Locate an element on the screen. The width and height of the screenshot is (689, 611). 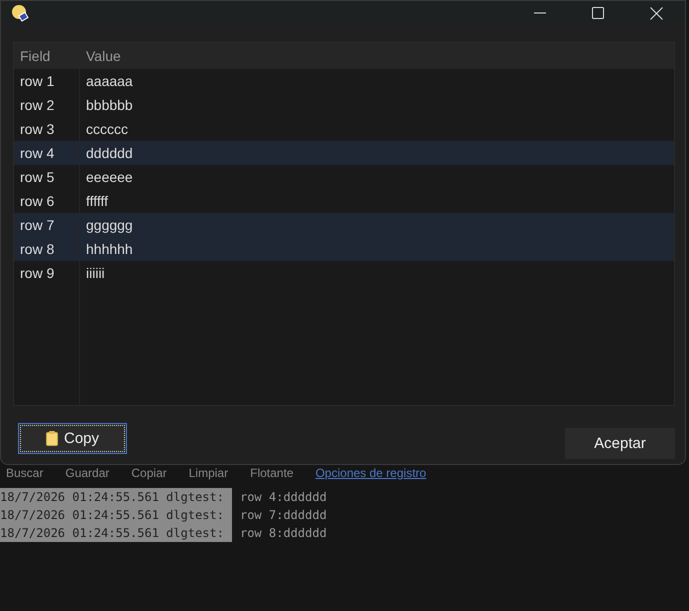
toolbar-button: Buscar is located at coordinates (25, 473).